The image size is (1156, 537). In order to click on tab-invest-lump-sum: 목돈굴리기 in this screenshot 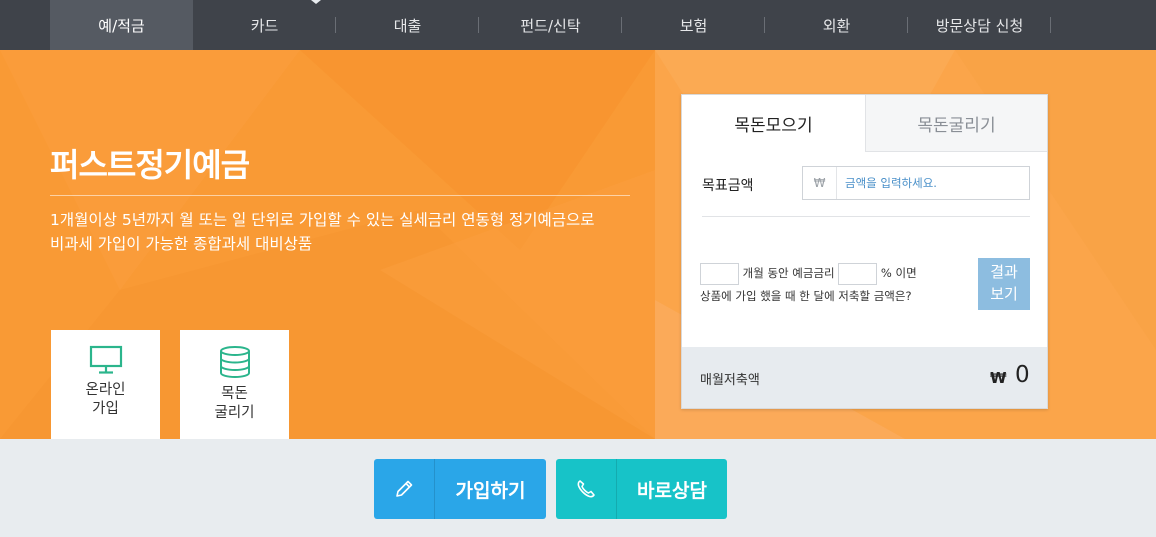, I will do `click(956, 123)`.